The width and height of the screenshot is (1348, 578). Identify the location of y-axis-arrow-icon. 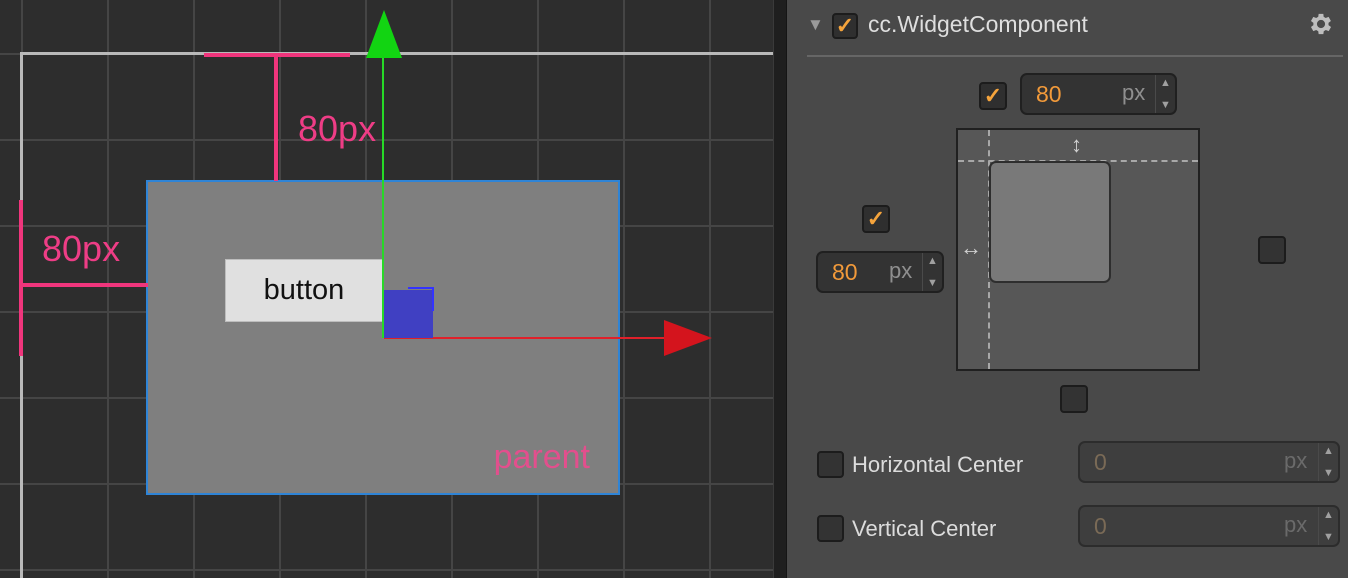
(384, 34).